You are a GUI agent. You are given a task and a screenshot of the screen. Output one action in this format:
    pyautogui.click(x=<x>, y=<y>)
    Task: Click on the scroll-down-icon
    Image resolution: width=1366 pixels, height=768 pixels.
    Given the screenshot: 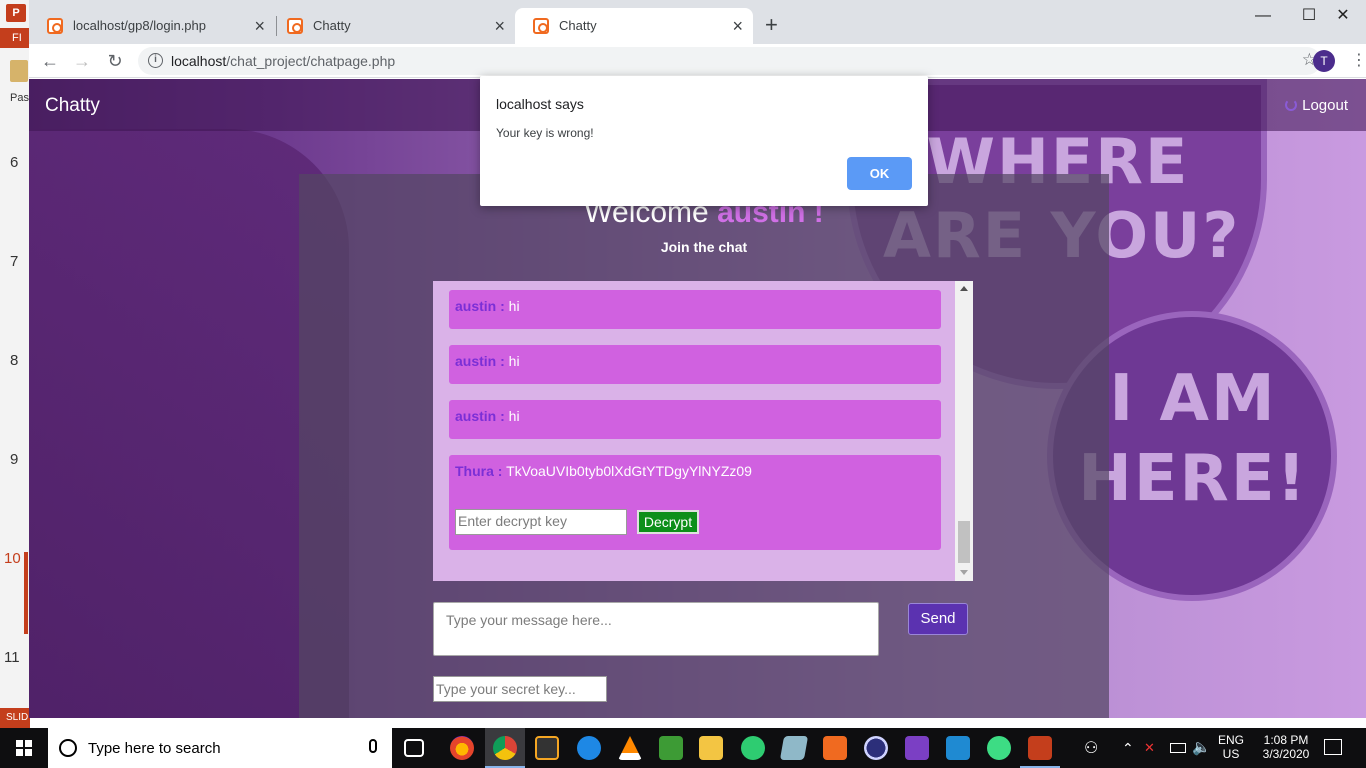 What is the action you would take?
    pyautogui.click(x=964, y=572)
    